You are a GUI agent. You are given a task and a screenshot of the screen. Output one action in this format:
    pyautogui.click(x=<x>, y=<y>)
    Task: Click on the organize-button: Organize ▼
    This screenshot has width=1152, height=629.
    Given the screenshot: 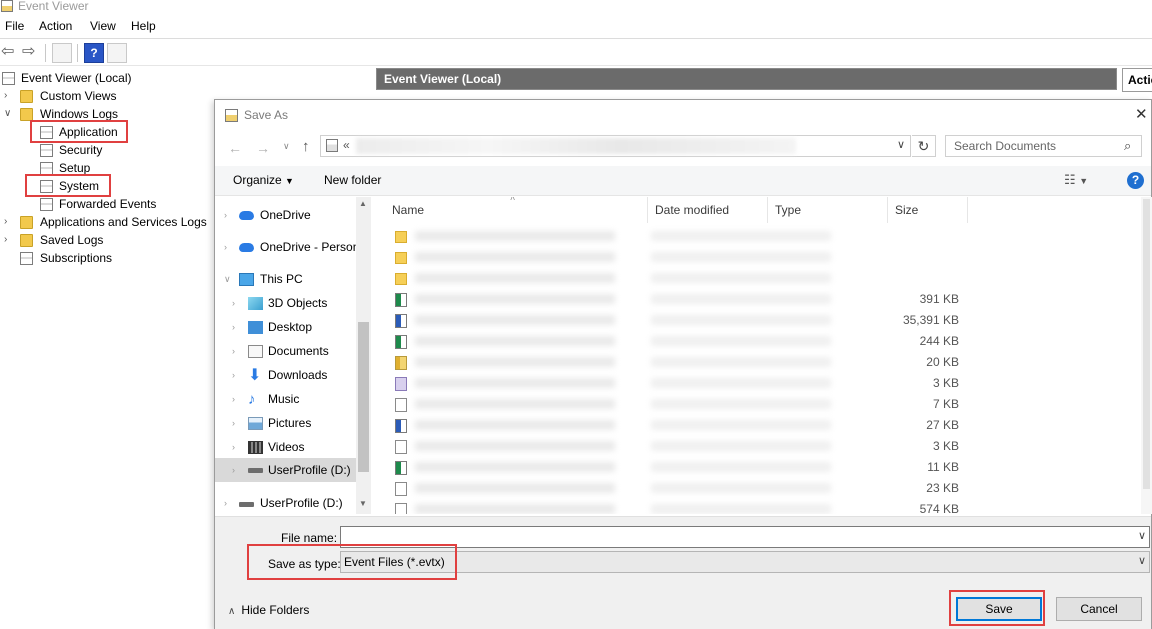 What is the action you would take?
    pyautogui.click(x=263, y=180)
    